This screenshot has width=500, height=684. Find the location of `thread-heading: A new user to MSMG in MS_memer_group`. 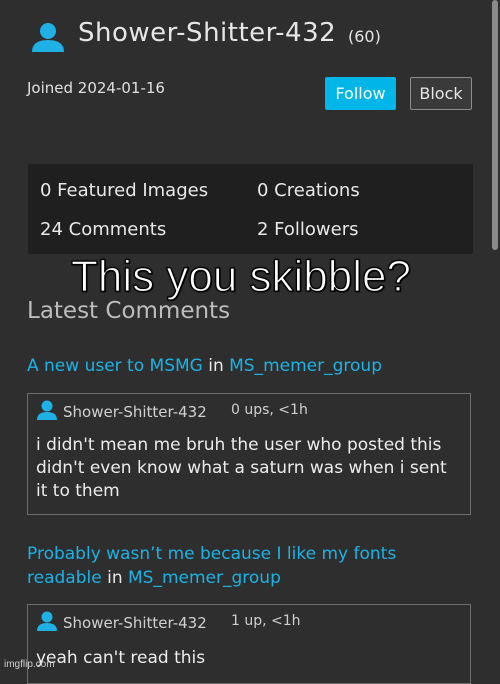

thread-heading: A new user to MSMG in MS_memer_group is located at coordinates (247, 366).